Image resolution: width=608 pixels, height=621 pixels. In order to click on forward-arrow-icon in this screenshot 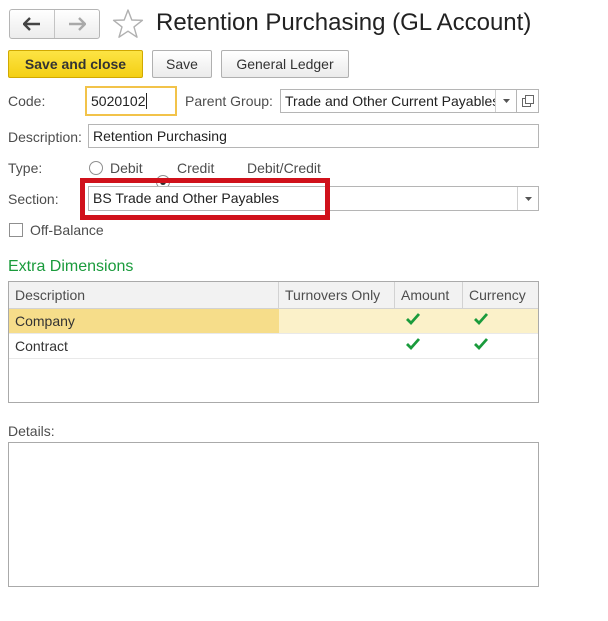, I will do `click(77, 24)`.